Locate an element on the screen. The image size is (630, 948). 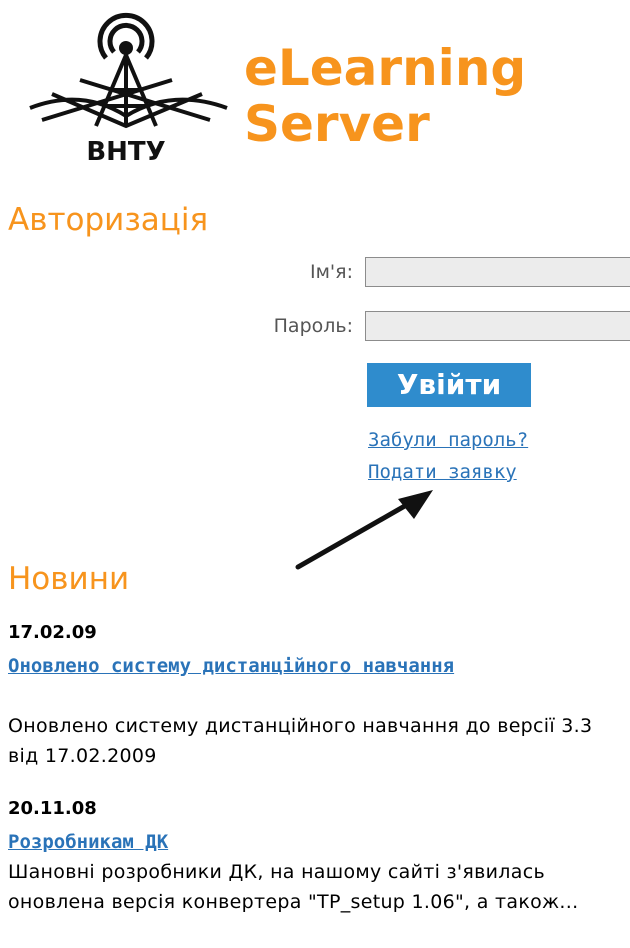
logo-text: ВНТУ is located at coordinates (125, 152).